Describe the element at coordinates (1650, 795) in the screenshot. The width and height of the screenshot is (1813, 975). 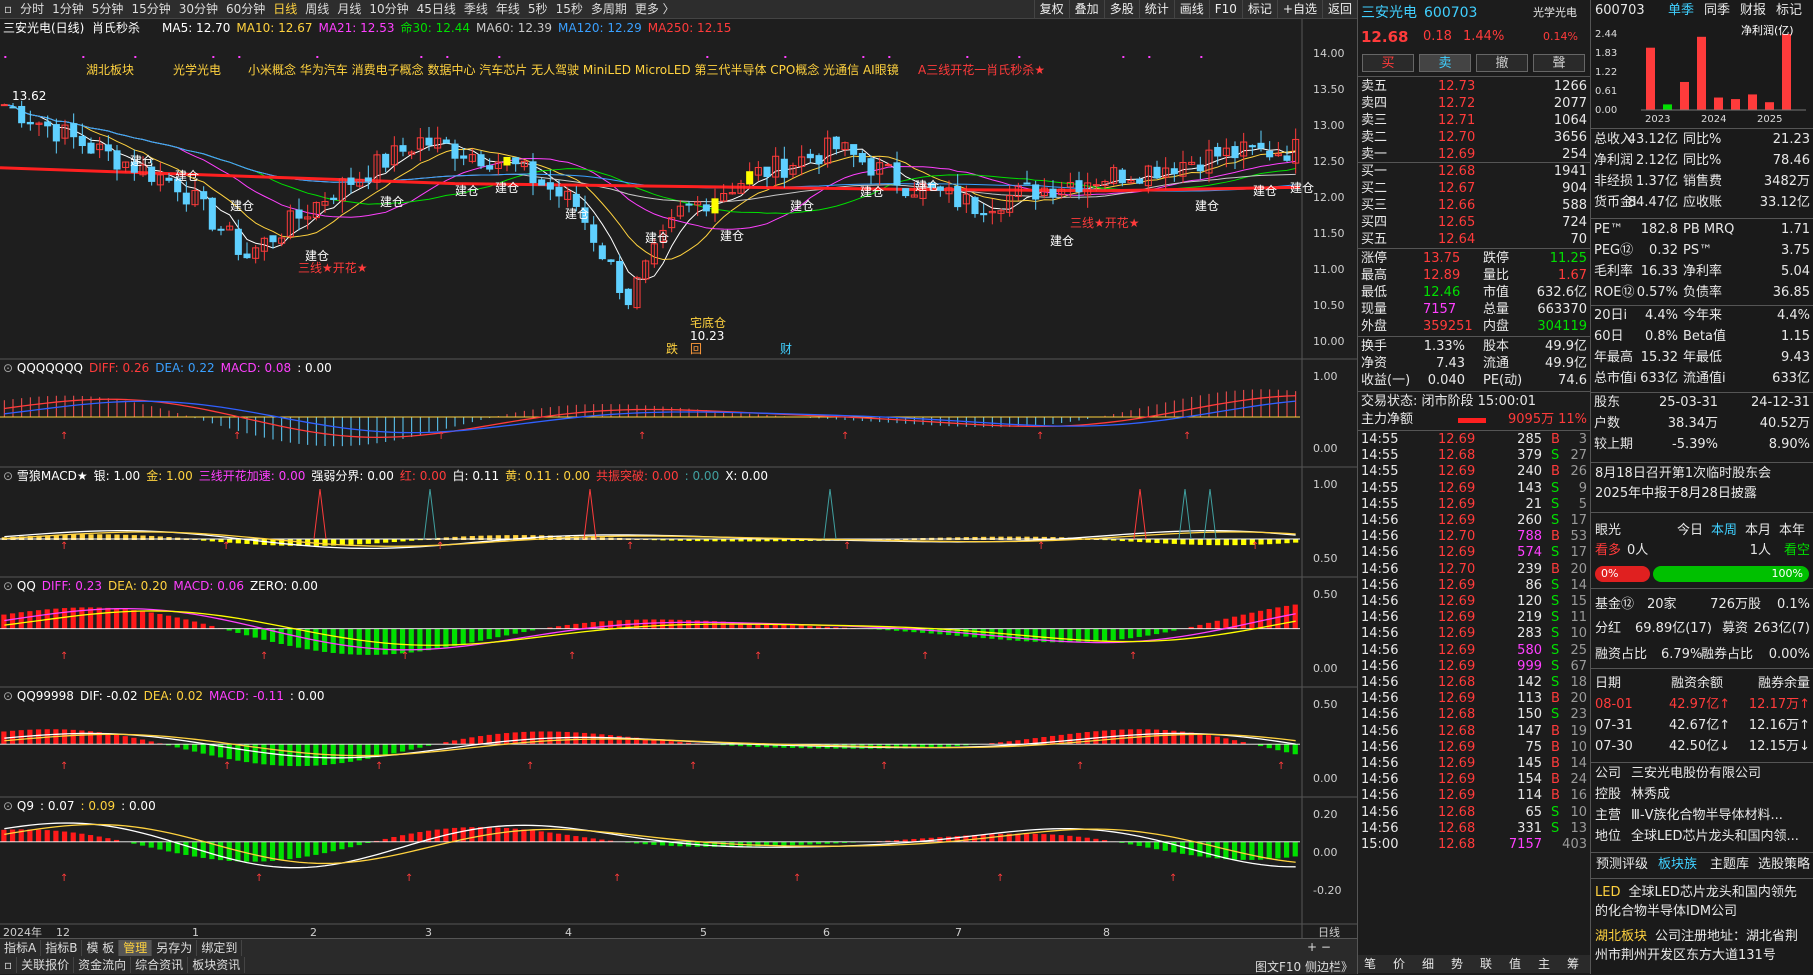
I see `company-value: 林秀成` at that location.